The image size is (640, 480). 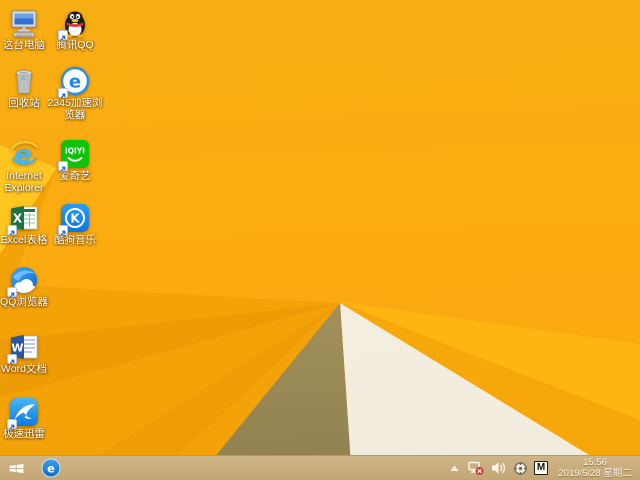 I want to click on browser-e-icon: e, so click(x=51, y=468).